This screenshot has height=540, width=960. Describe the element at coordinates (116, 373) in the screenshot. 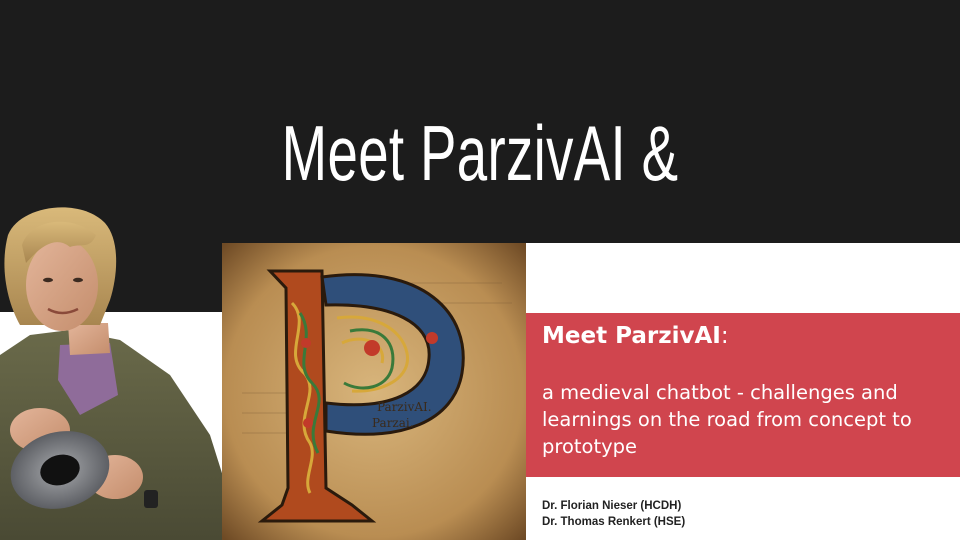

I see `person-photo` at that location.